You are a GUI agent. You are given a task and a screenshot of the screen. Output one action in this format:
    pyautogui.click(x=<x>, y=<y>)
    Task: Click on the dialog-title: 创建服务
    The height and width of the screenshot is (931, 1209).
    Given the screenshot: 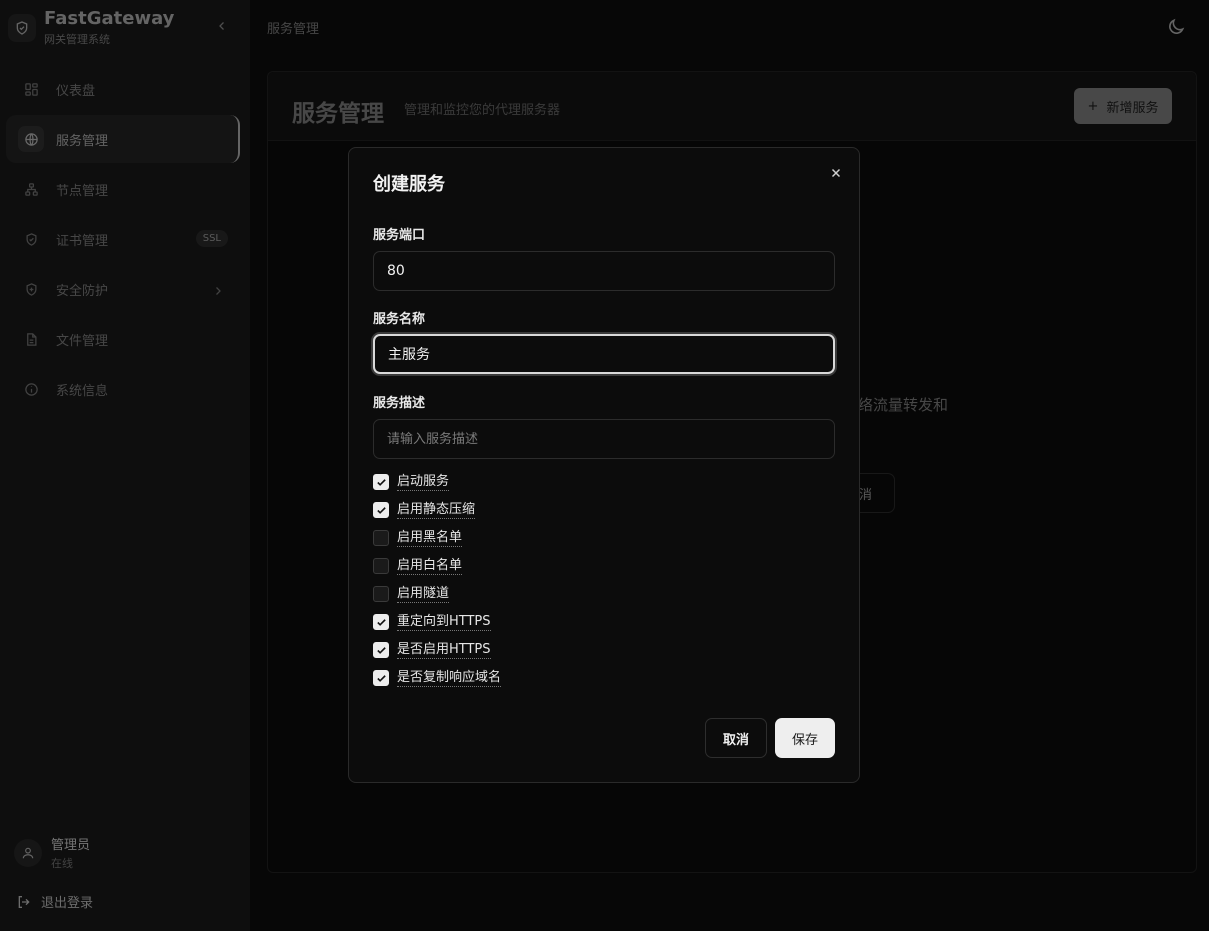 What is the action you would take?
    pyautogui.click(x=409, y=184)
    